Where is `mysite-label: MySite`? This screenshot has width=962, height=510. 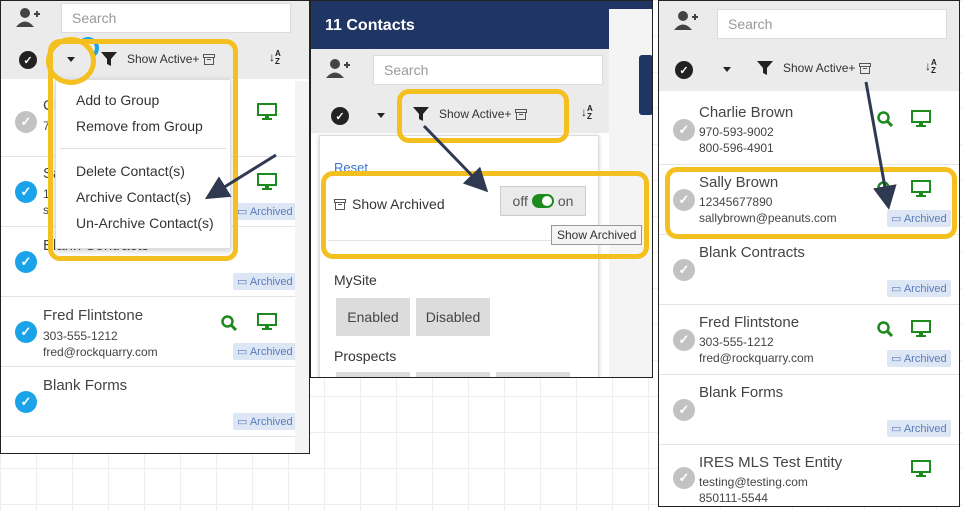 mysite-label: MySite is located at coordinates (355, 280).